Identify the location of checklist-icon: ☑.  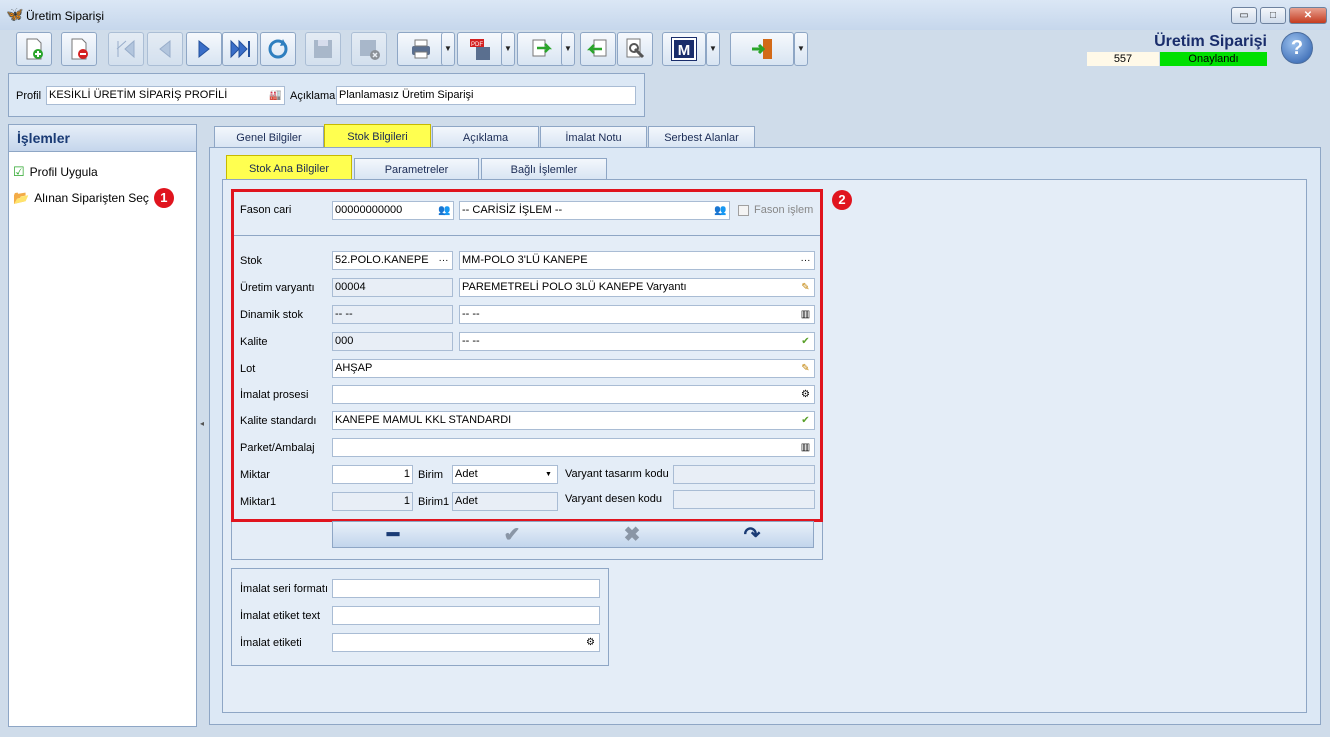
(19, 171).